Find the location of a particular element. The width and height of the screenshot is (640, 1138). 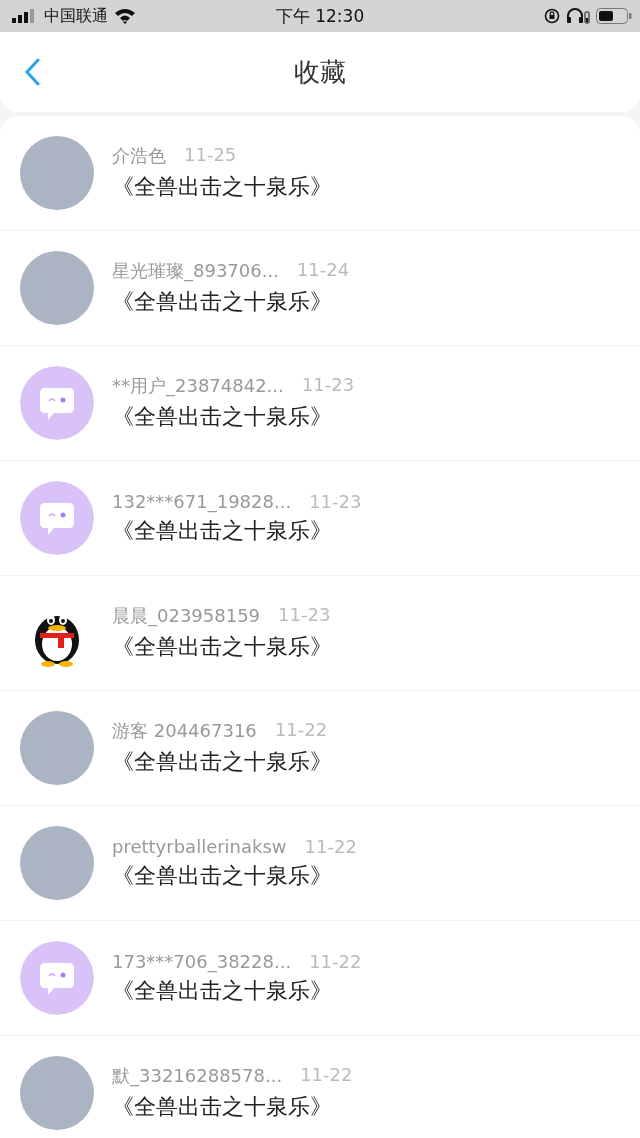

user-name: 晨晨_023958159 is located at coordinates (186, 616).